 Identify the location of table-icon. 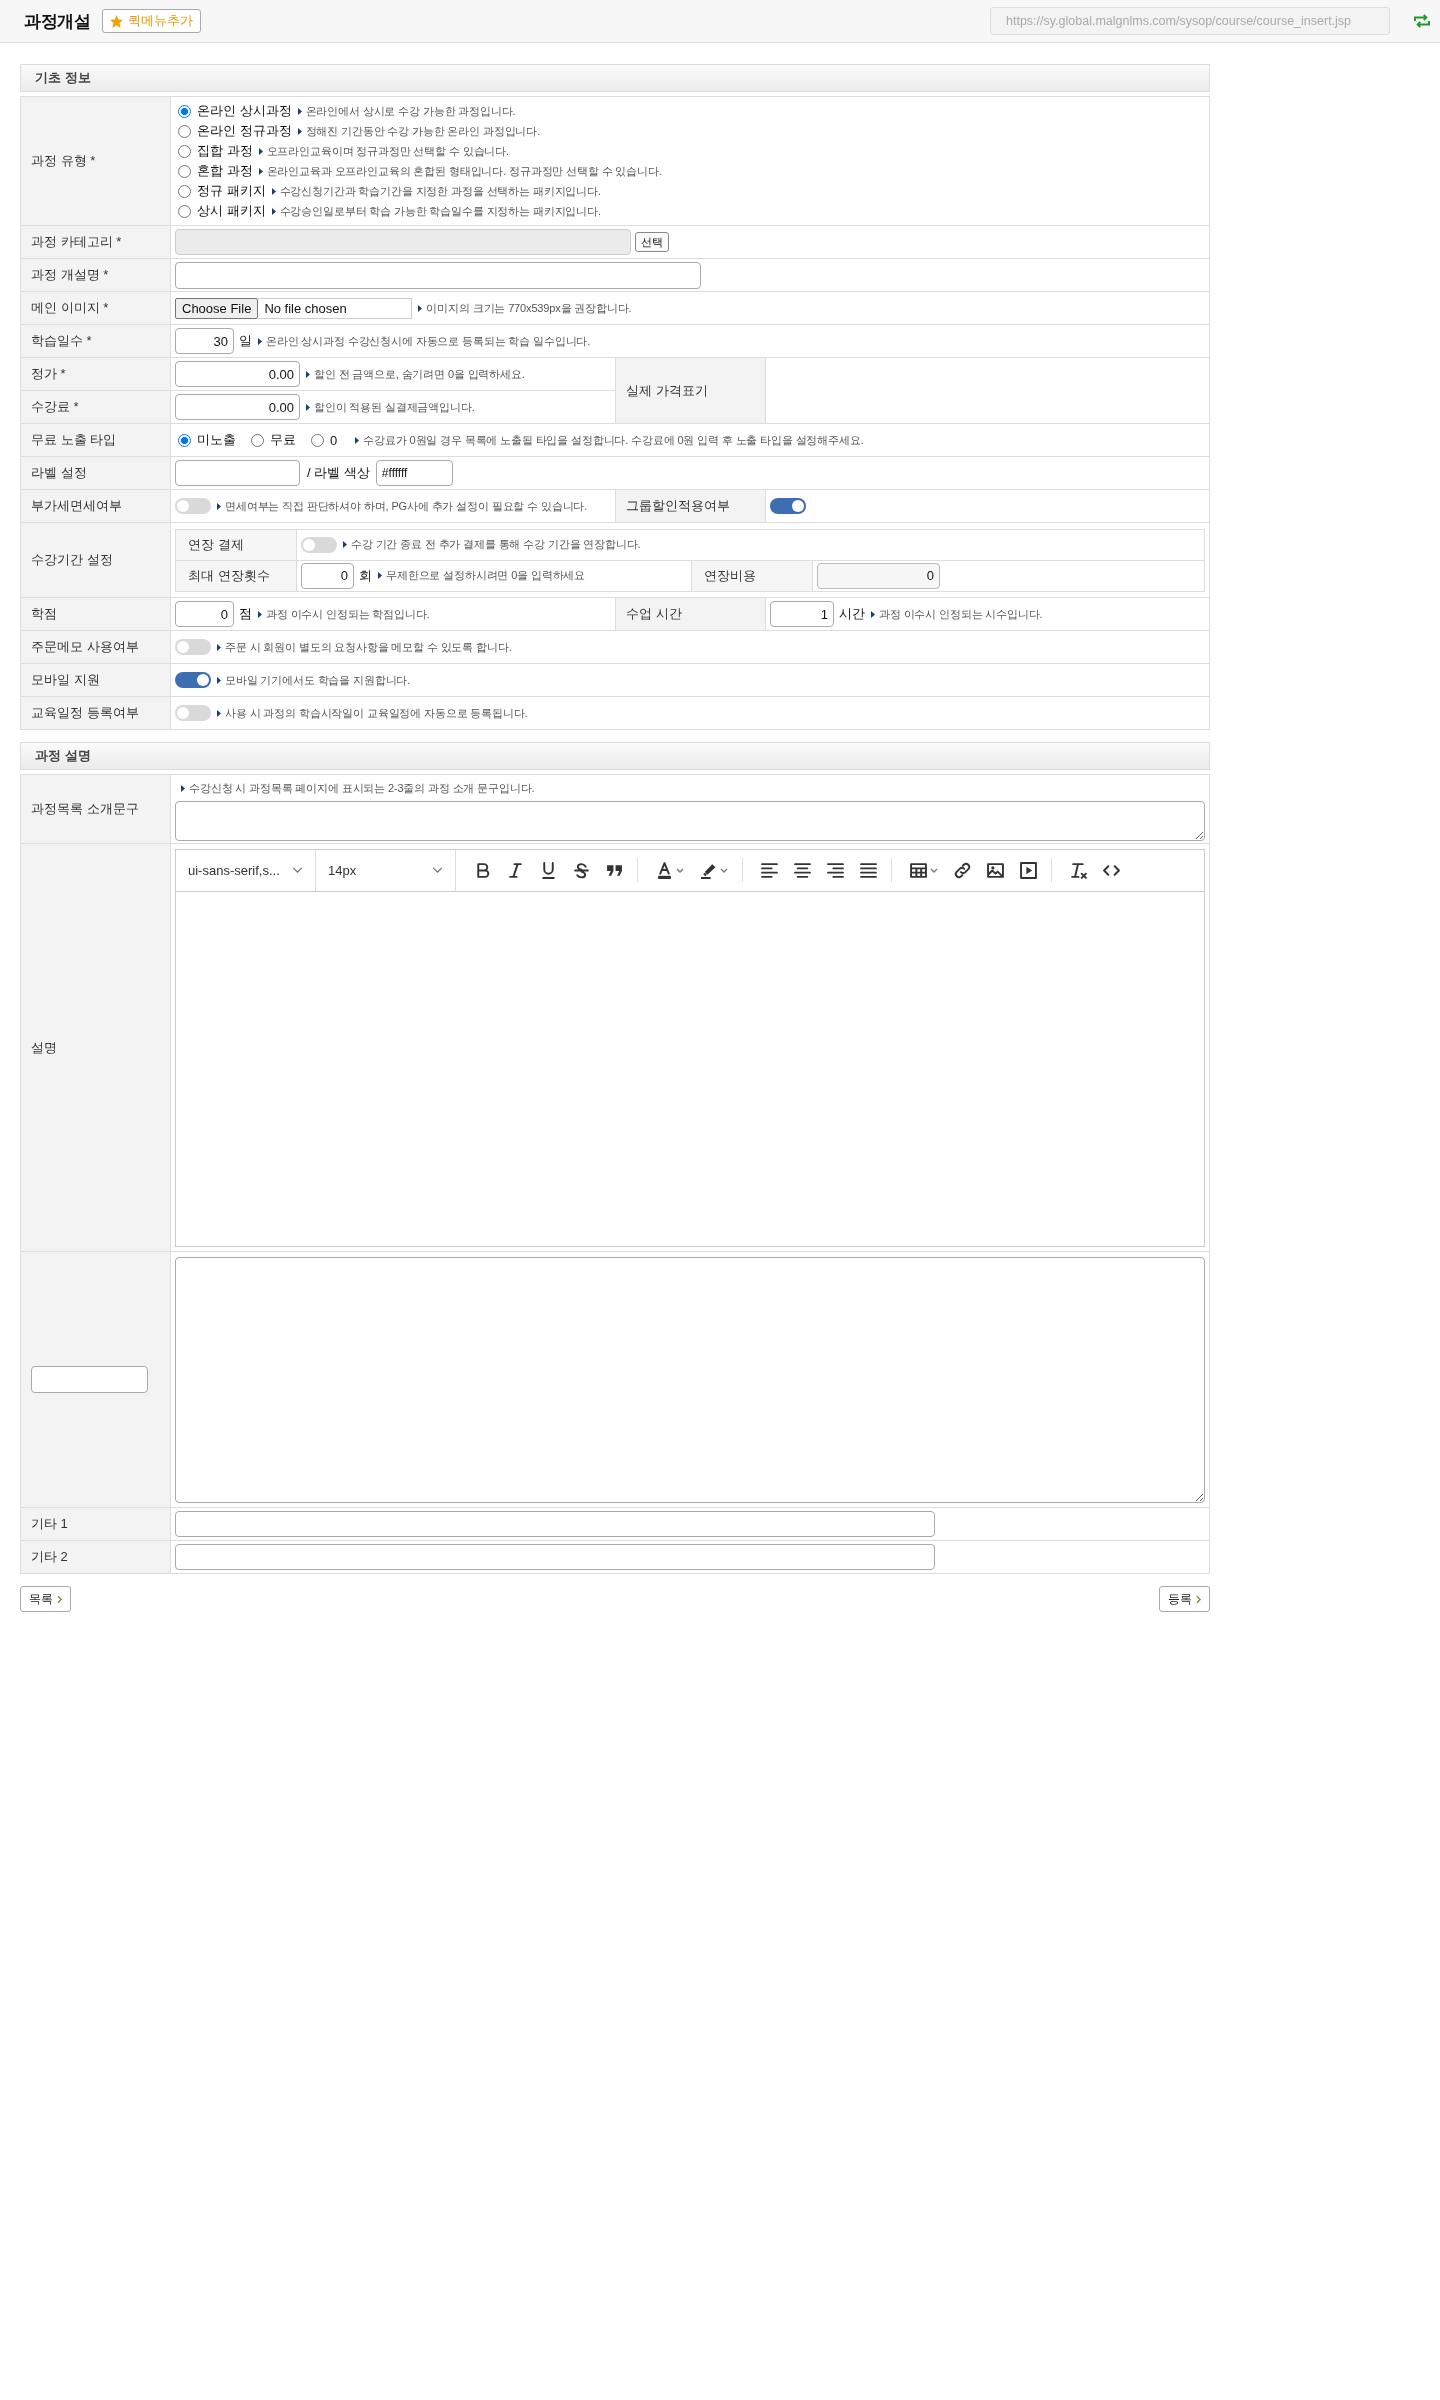
(918, 870).